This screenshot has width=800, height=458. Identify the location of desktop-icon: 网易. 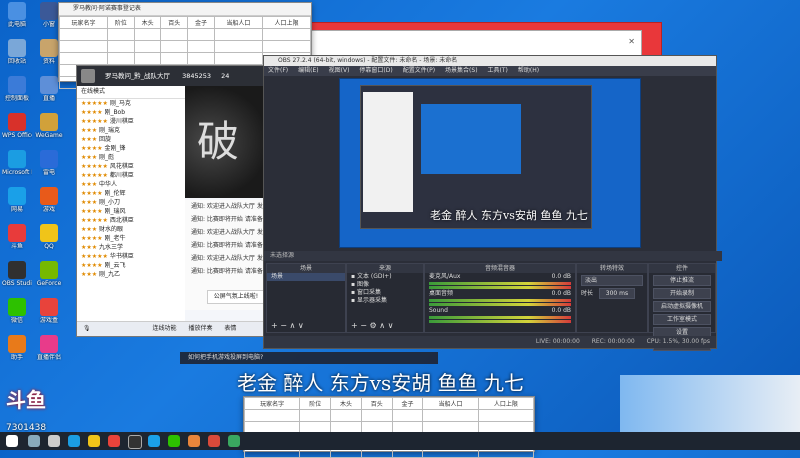
(17, 200).